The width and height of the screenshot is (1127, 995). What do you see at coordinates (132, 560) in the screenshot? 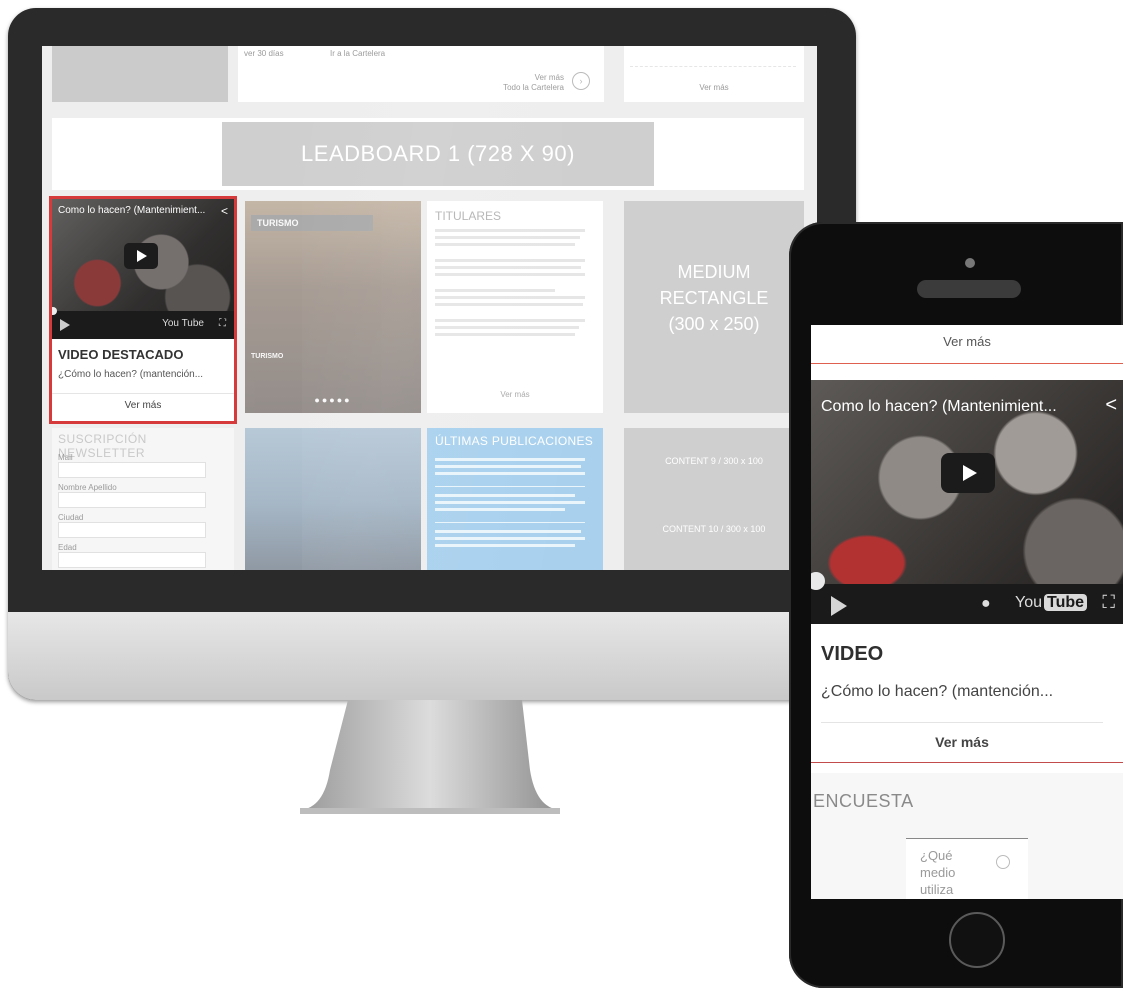
I see `newsletter-age-input` at bounding box center [132, 560].